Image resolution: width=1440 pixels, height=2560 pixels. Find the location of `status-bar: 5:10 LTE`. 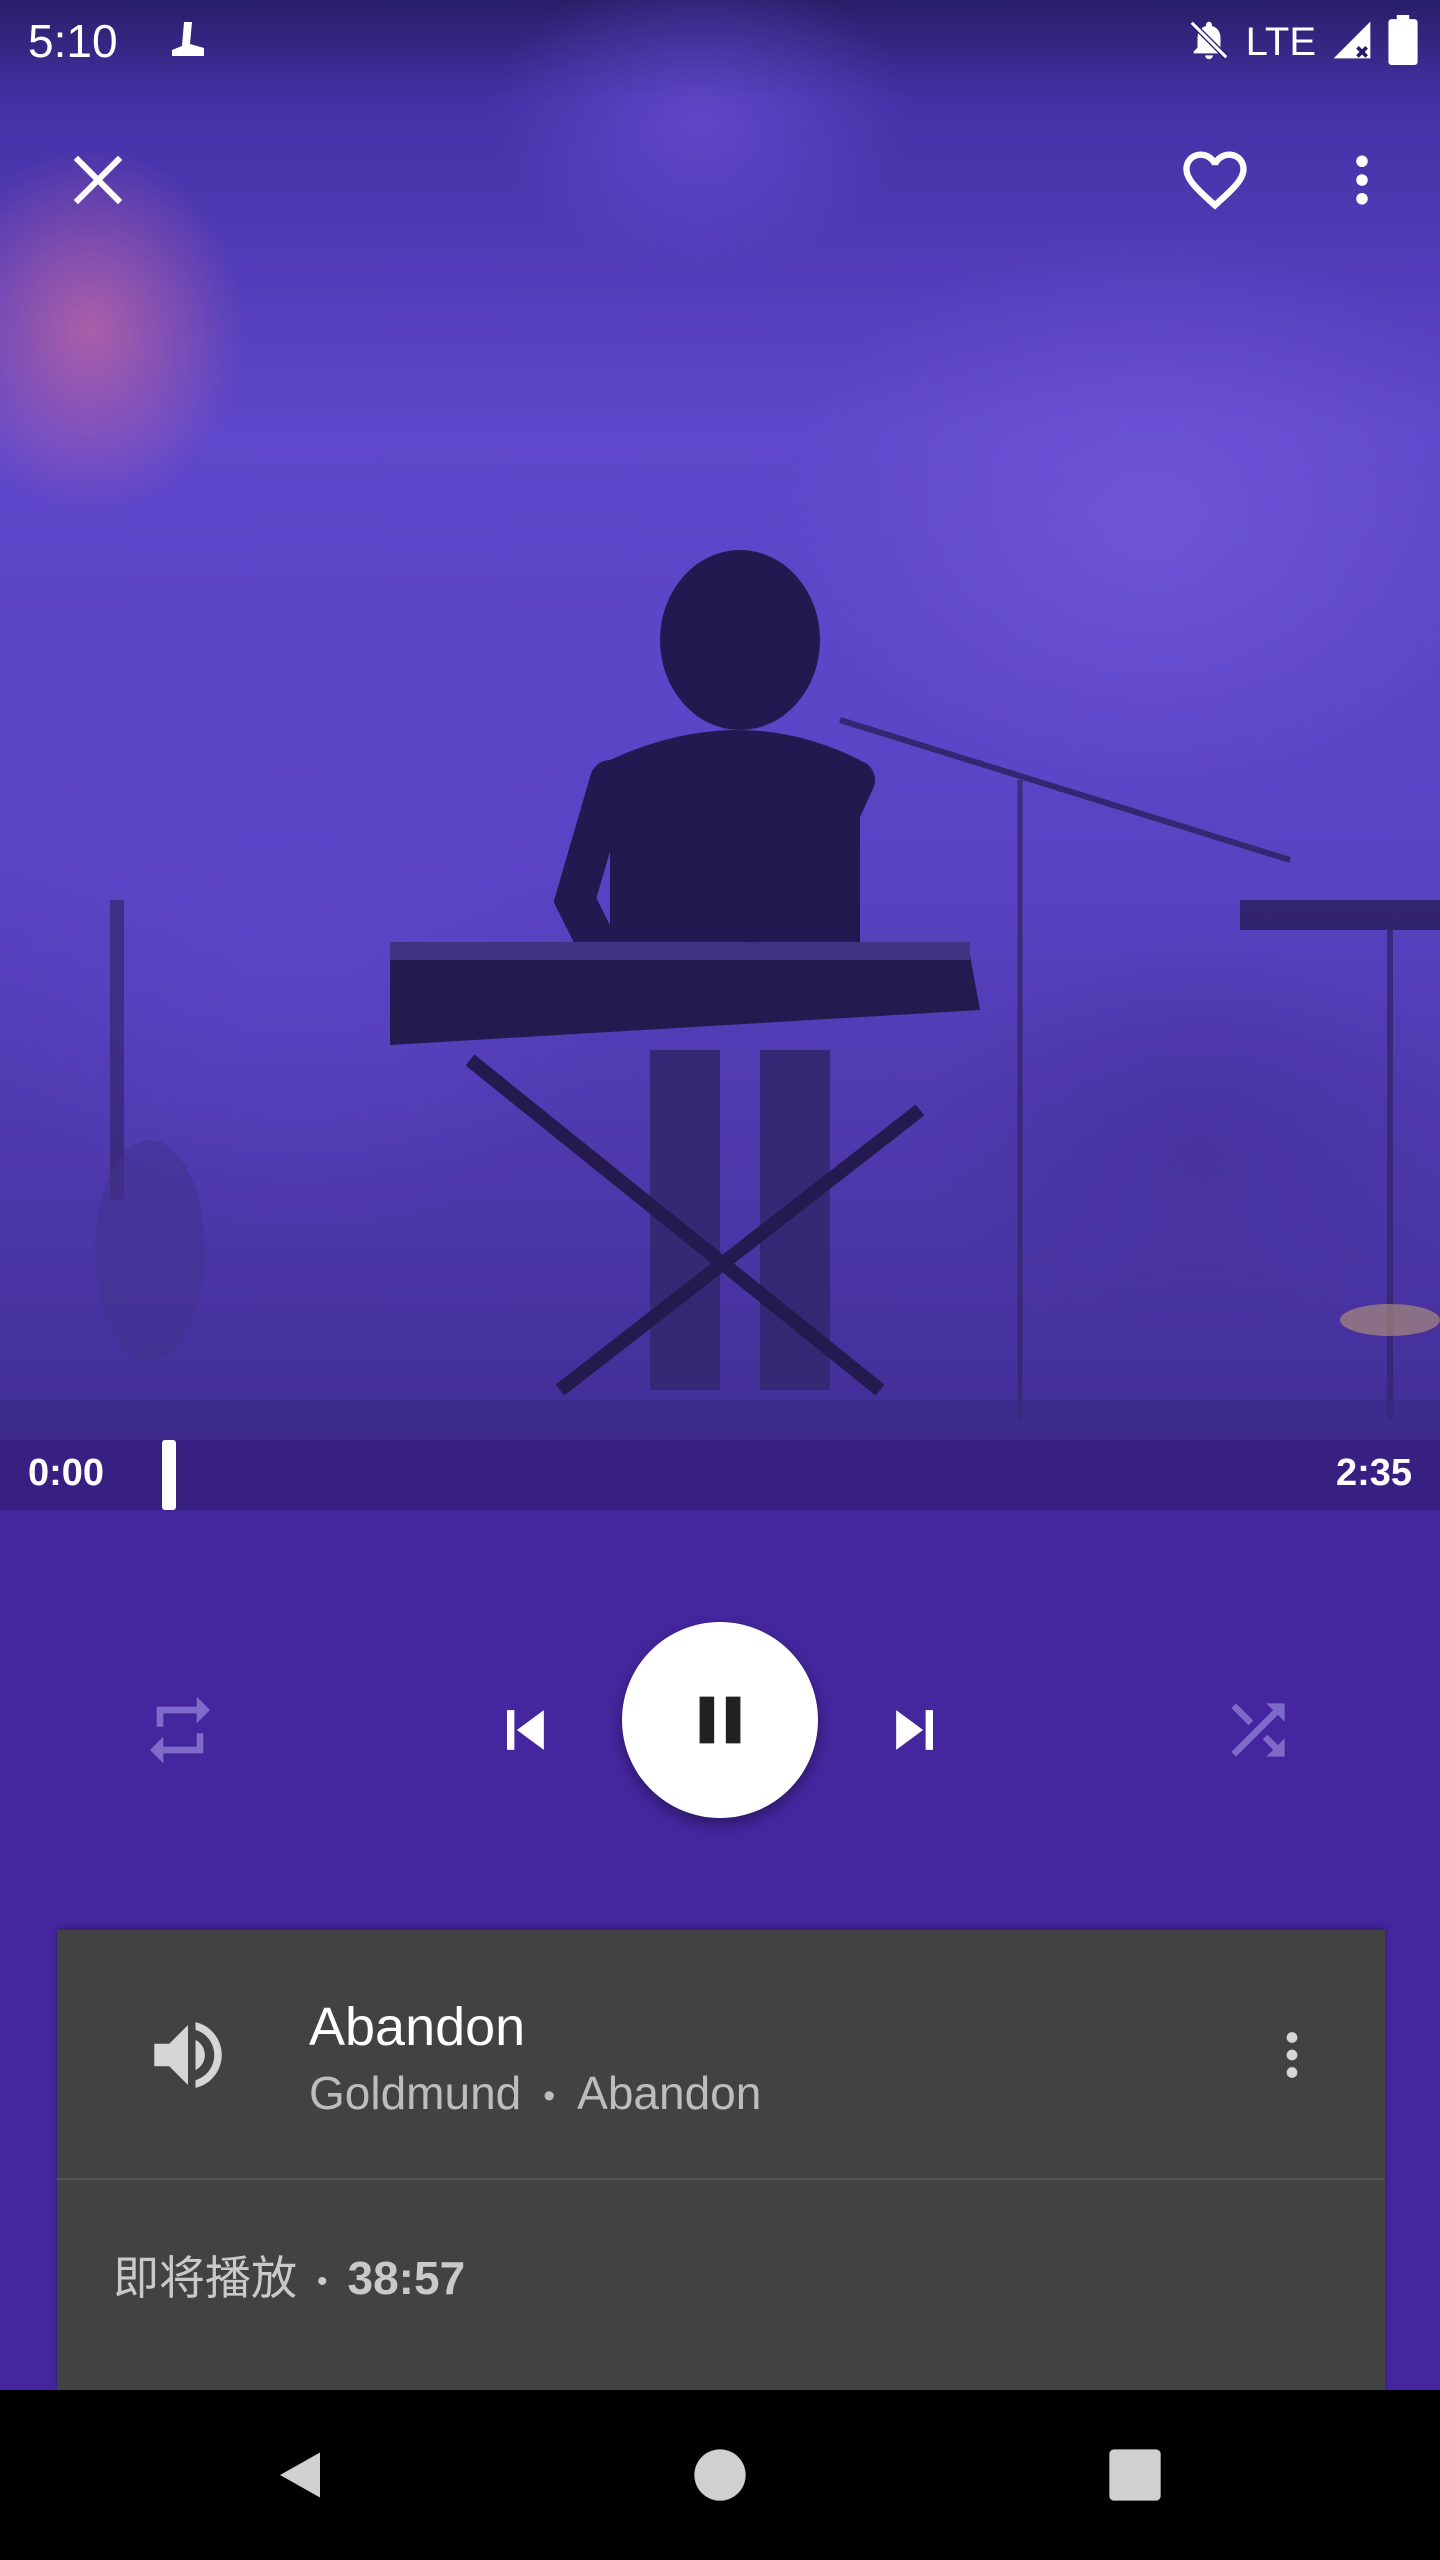

status-bar: 5:10 LTE is located at coordinates (720, 42).